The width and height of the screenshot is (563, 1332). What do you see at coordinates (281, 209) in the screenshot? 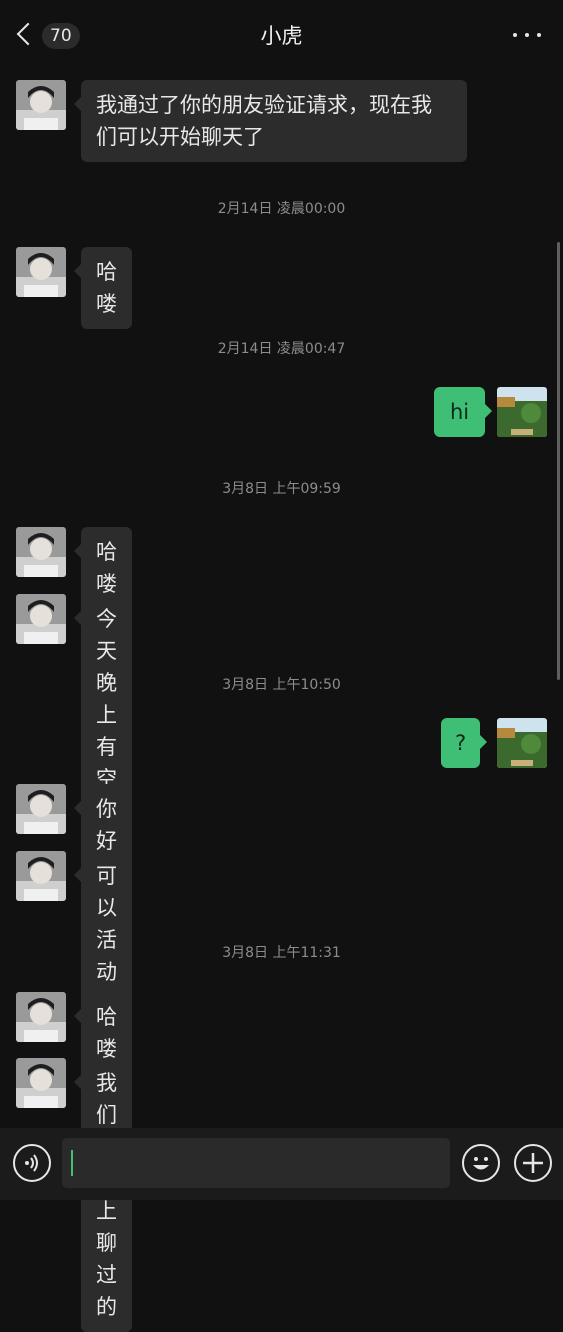
I see `timestamp: 2月14日 凌晨00:00` at bounding box center [281, 209].